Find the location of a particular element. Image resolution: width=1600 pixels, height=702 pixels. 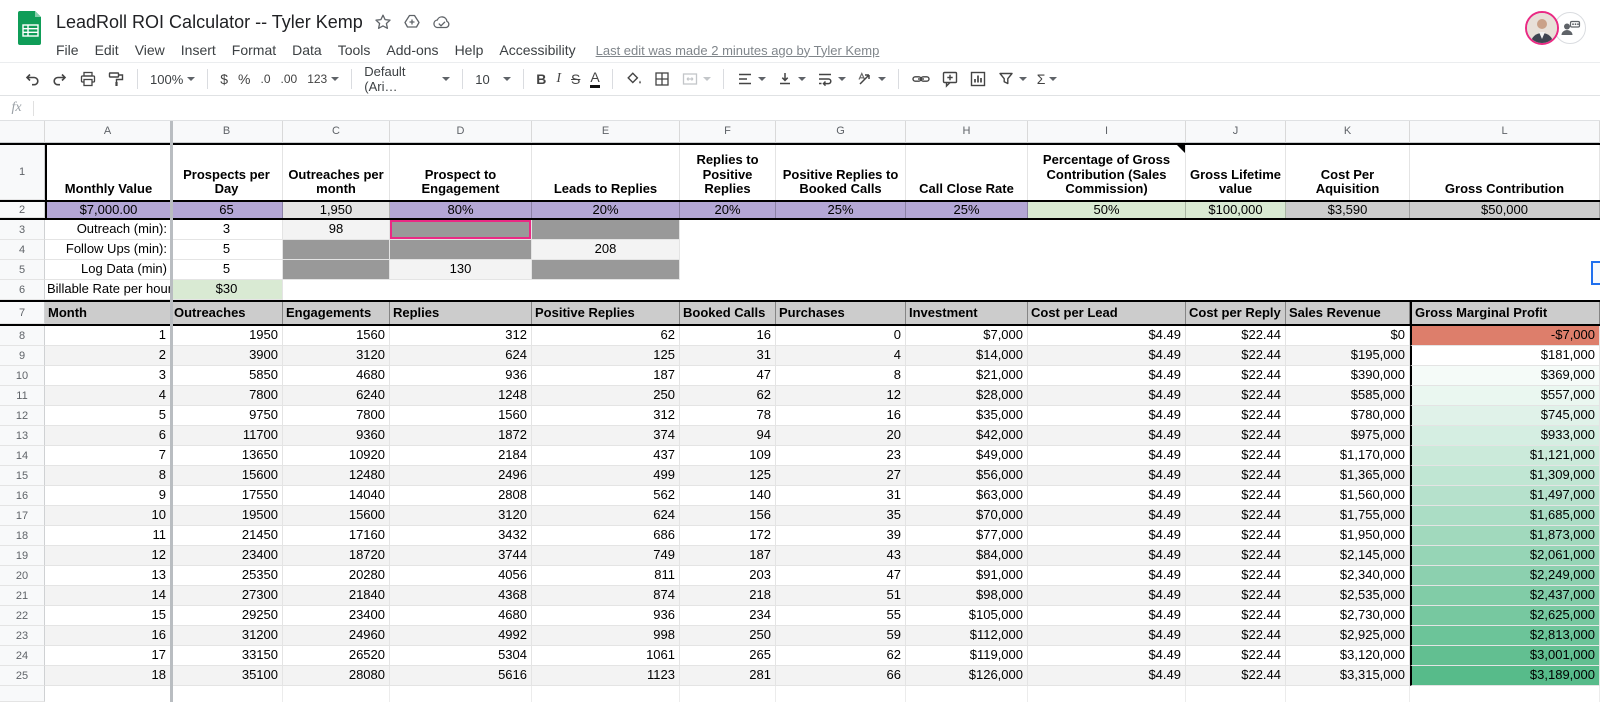

column-header-I: I is located at coordinates (1107, 132).